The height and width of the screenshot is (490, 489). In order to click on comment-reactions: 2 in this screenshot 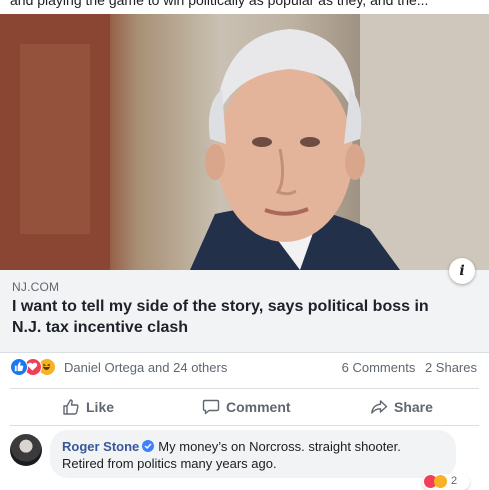, I will do `click(446, 482)`.